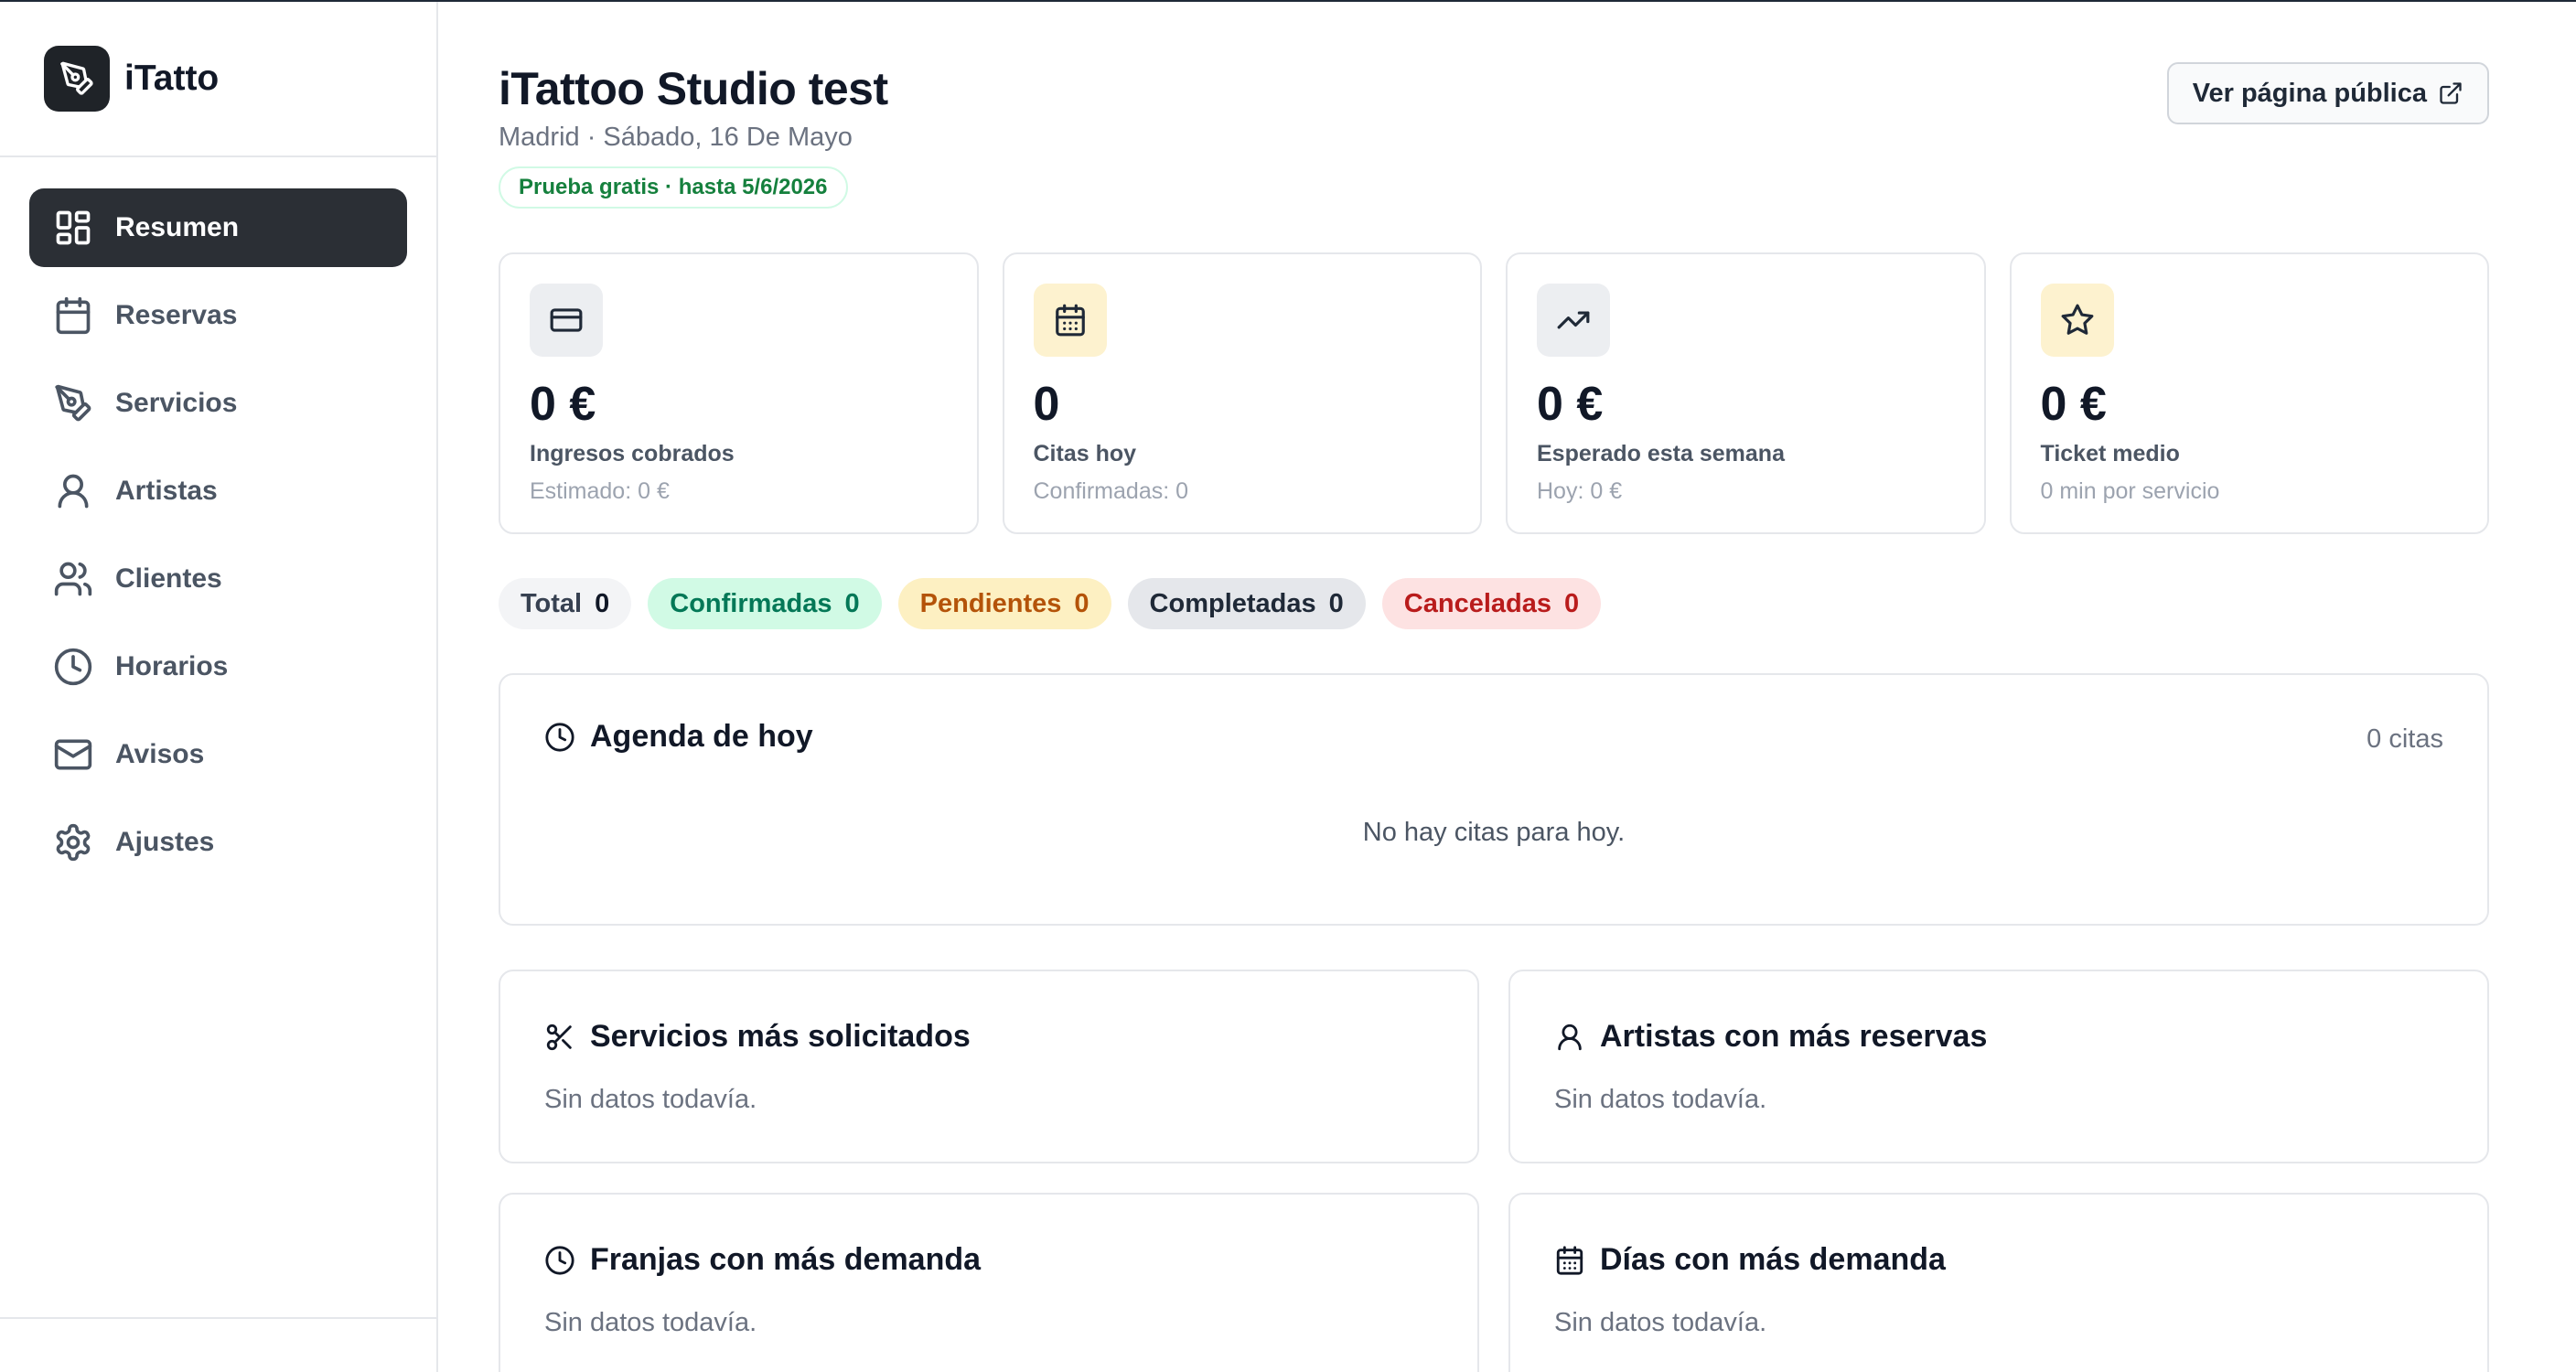 Image resolution: width=2576 pixels, height=1372 pixels. Describe the element at coordinates (73, 754) in the screenshot. I see `mail-icon` at that location.